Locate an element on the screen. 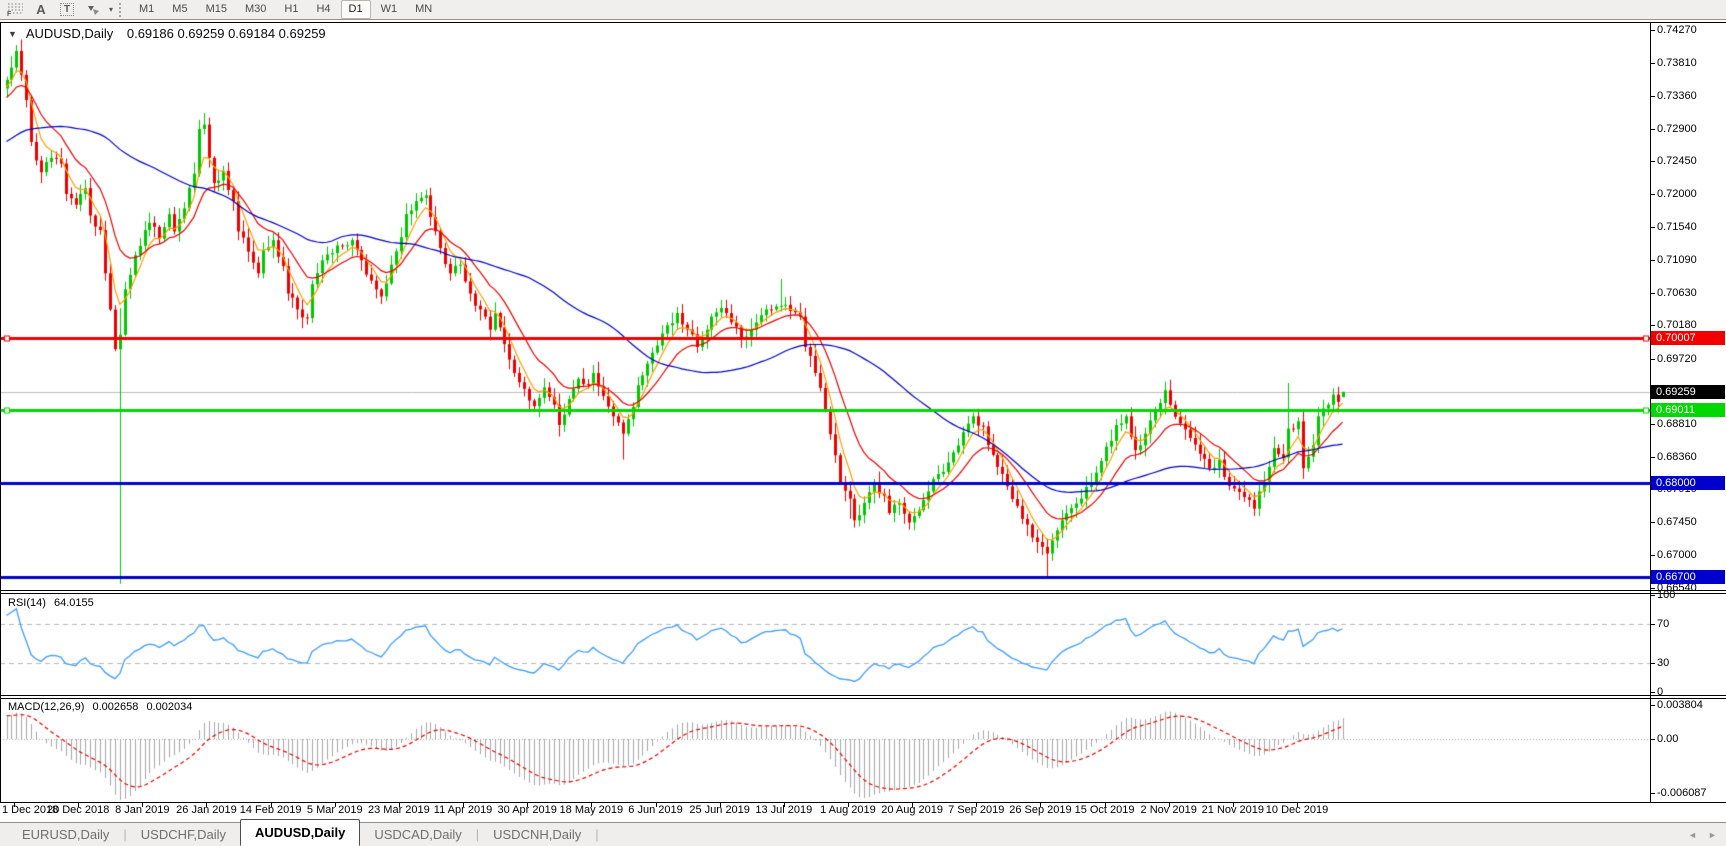  arrows-tool-icon is located at coordinates (93, 9).